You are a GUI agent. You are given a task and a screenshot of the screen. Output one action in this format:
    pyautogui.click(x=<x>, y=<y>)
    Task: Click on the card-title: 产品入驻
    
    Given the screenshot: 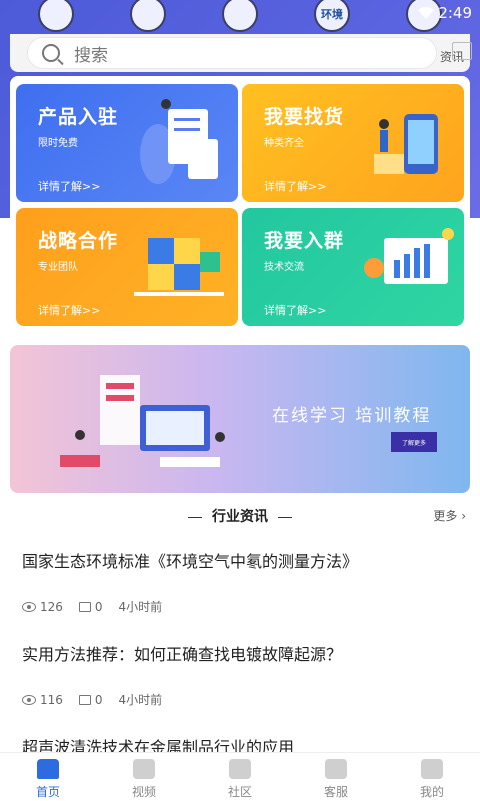 What is the action you would take?
    pyautogui.click(x=78, y=117)
    